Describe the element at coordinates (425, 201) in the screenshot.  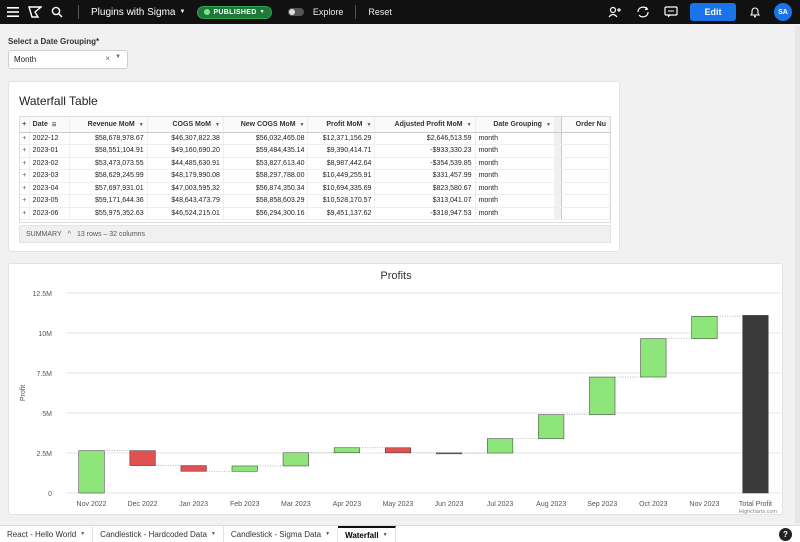
I see `table-cell: $313,041.07` at that location.